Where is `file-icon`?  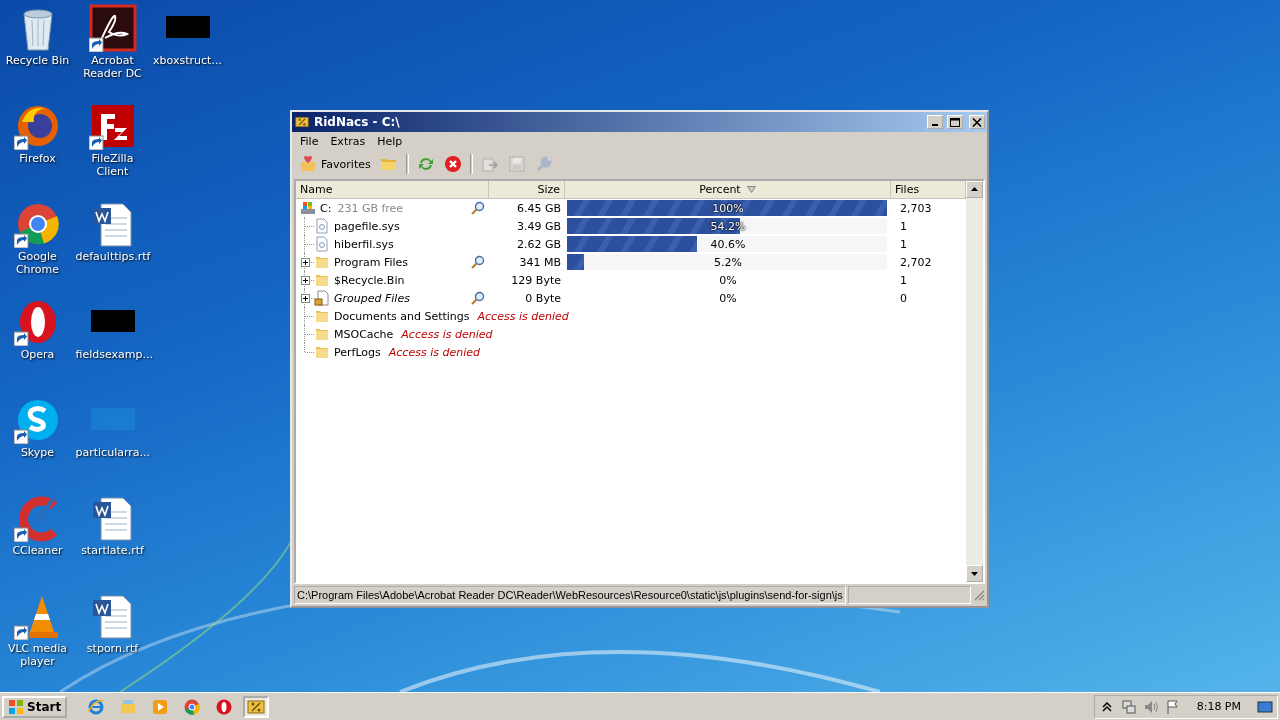 file-icon is located at coordinates (322, 244).